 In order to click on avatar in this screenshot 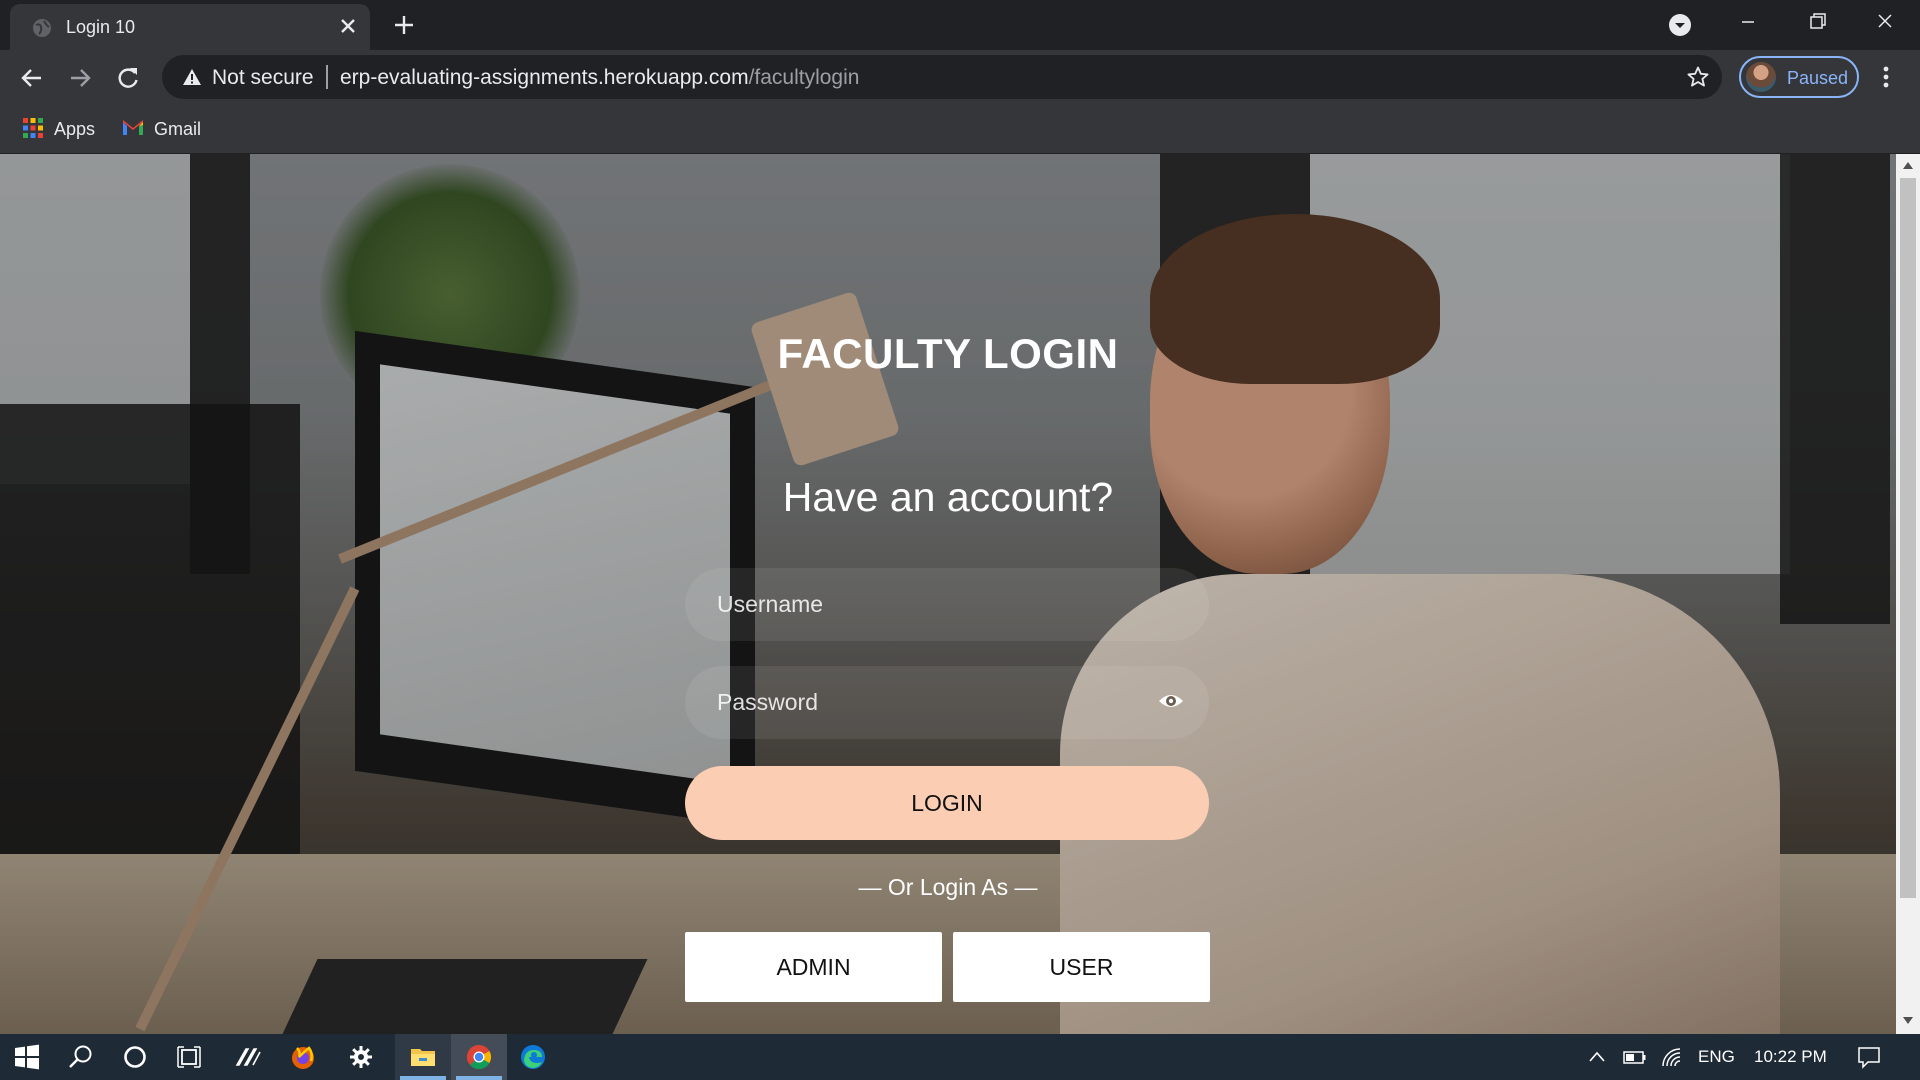, I will do `click(1761, 77)`.